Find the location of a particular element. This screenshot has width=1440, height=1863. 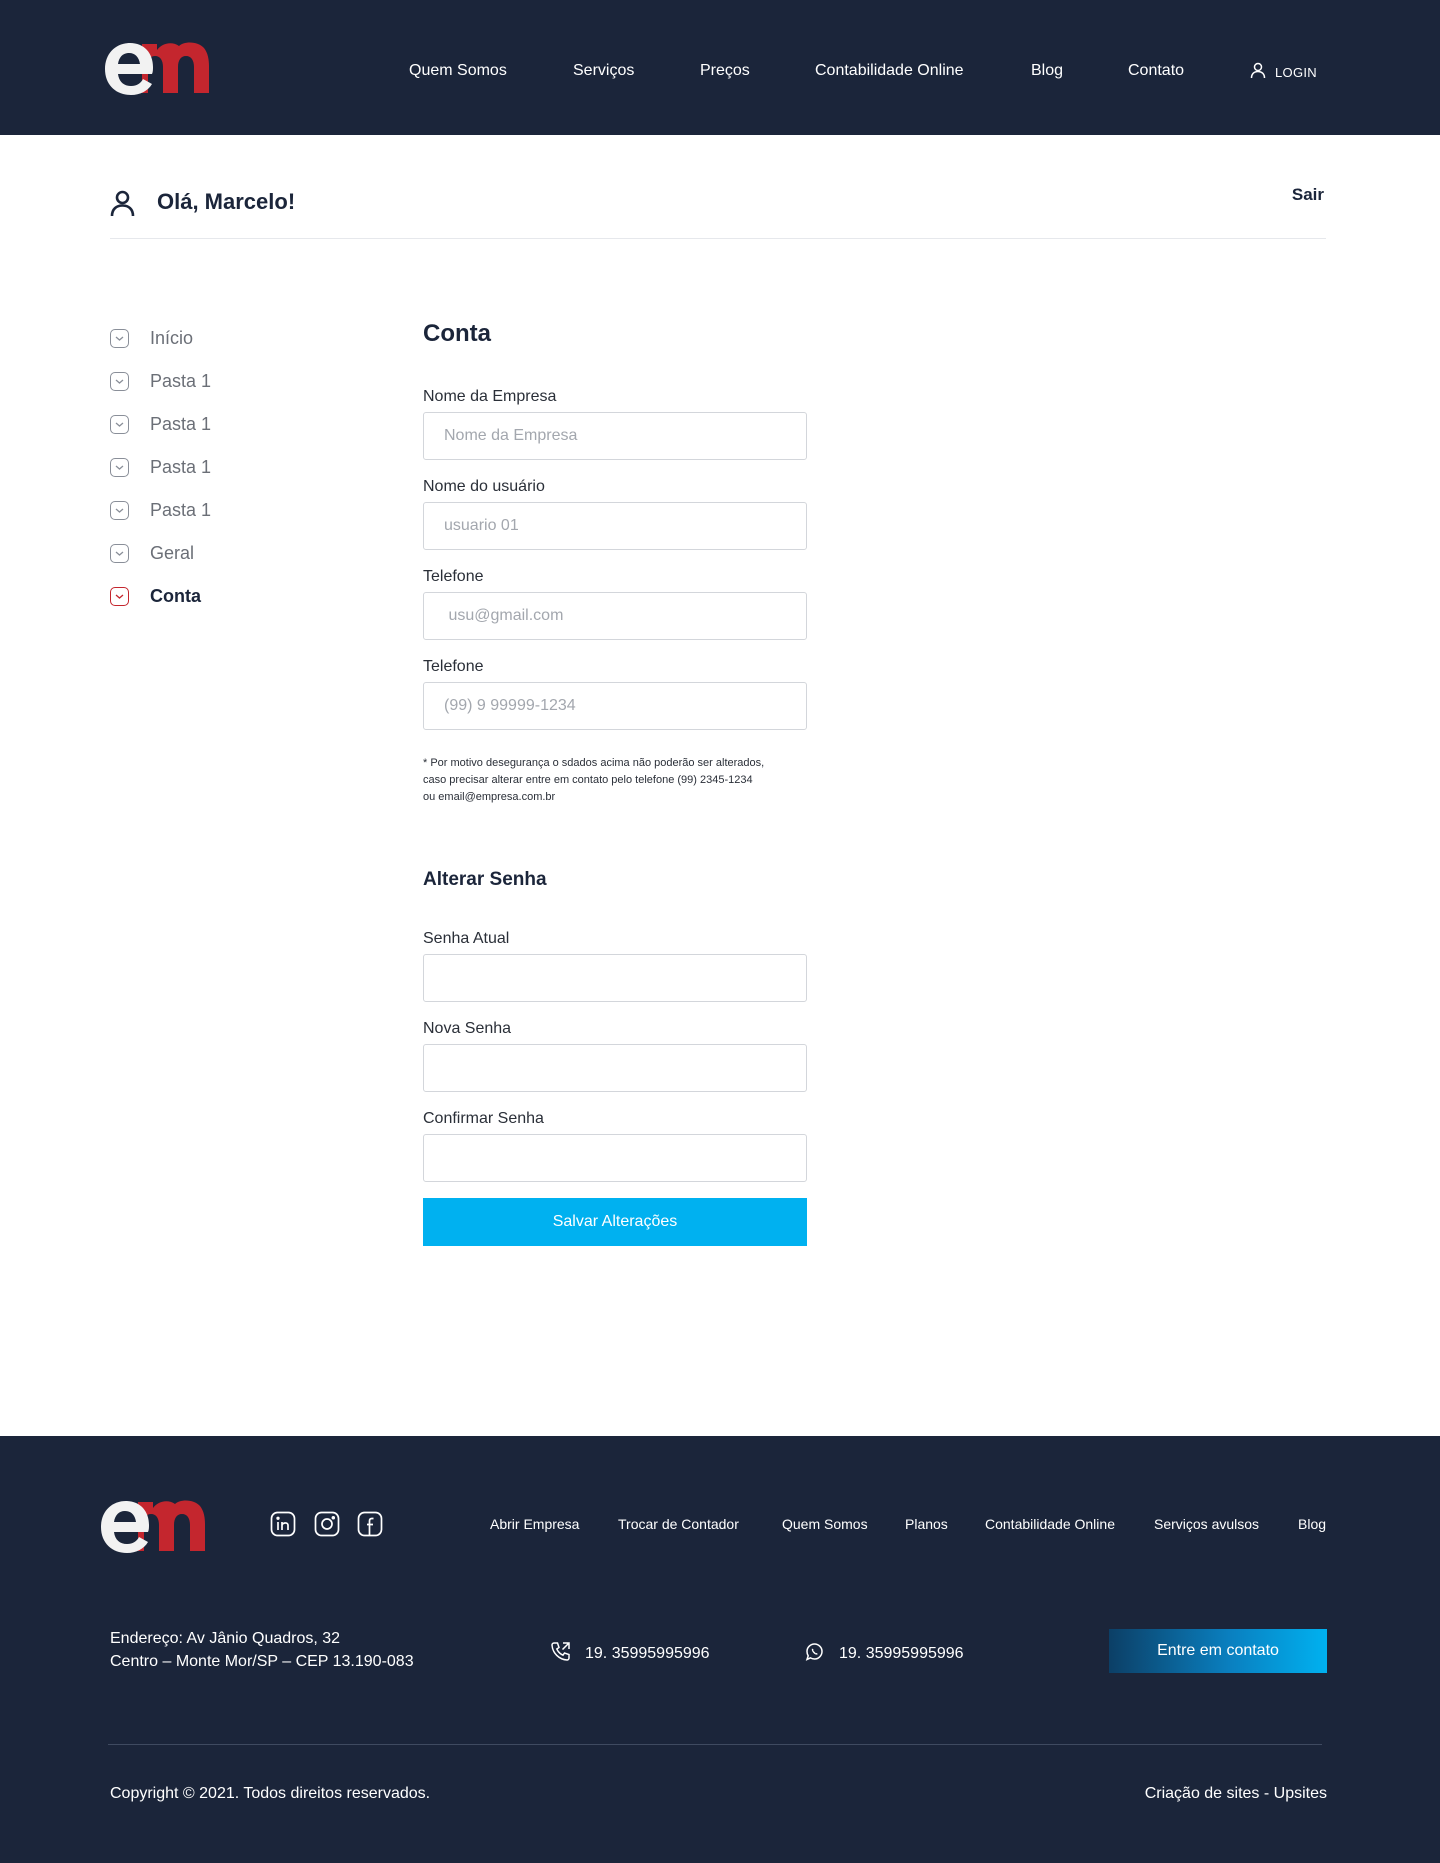

new-password-label: Nova Senha is located at coordinates (467, 1028).